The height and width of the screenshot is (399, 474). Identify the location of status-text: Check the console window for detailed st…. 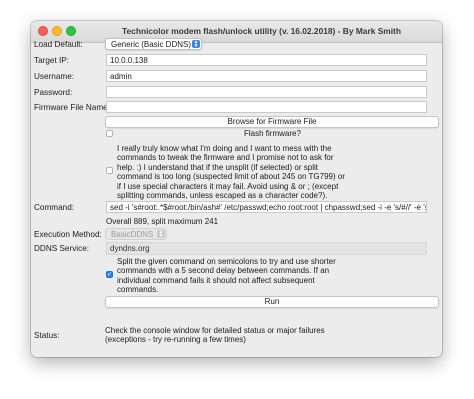
(215, 335).